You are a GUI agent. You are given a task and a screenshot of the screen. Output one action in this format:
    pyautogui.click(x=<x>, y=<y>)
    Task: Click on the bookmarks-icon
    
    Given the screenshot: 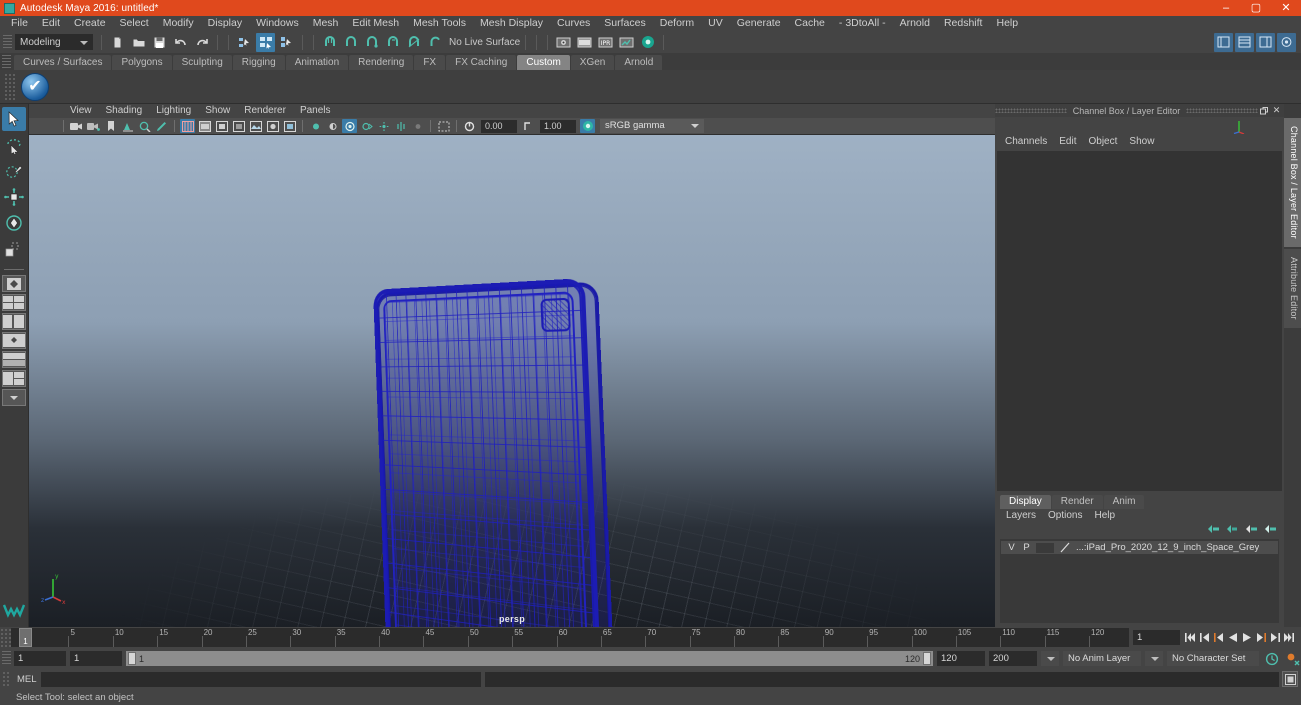 What is the action you would take?
    pyautogui.click(x=110, y=126)
    